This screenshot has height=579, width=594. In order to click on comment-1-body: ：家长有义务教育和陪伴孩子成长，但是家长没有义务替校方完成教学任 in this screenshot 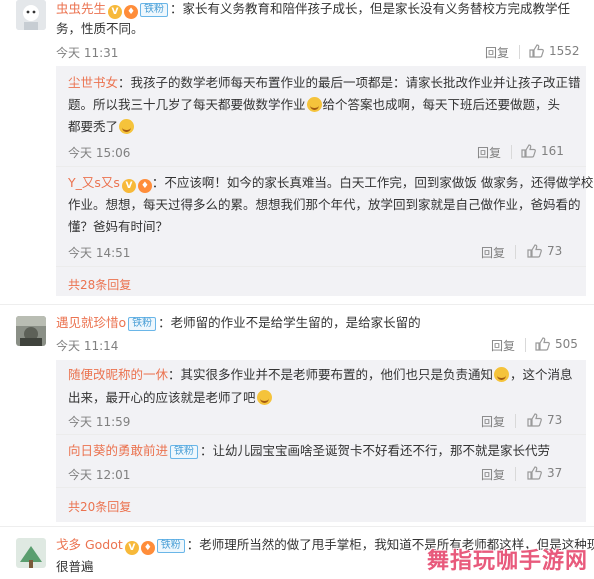, I will do `click(370, 8)`.